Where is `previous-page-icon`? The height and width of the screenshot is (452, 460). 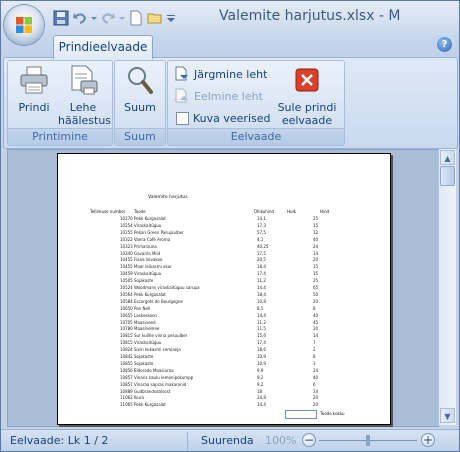 previous-page-icon is located at coordinates (181, 95).